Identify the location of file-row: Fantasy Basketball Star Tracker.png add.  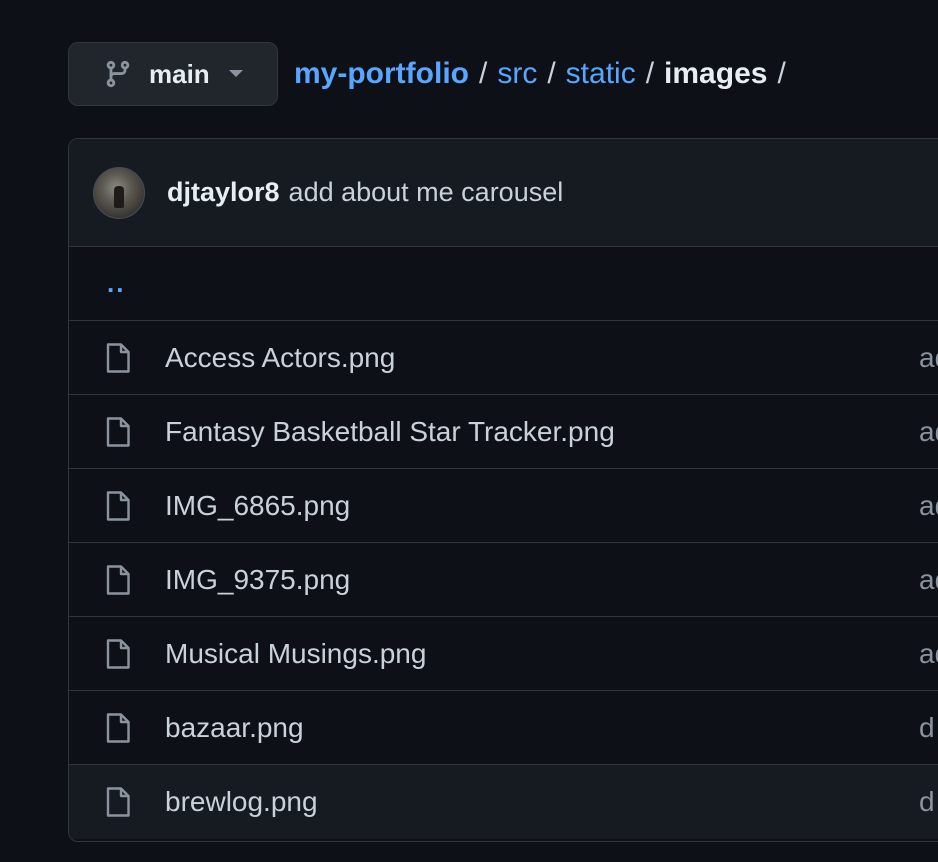
(503, 432).